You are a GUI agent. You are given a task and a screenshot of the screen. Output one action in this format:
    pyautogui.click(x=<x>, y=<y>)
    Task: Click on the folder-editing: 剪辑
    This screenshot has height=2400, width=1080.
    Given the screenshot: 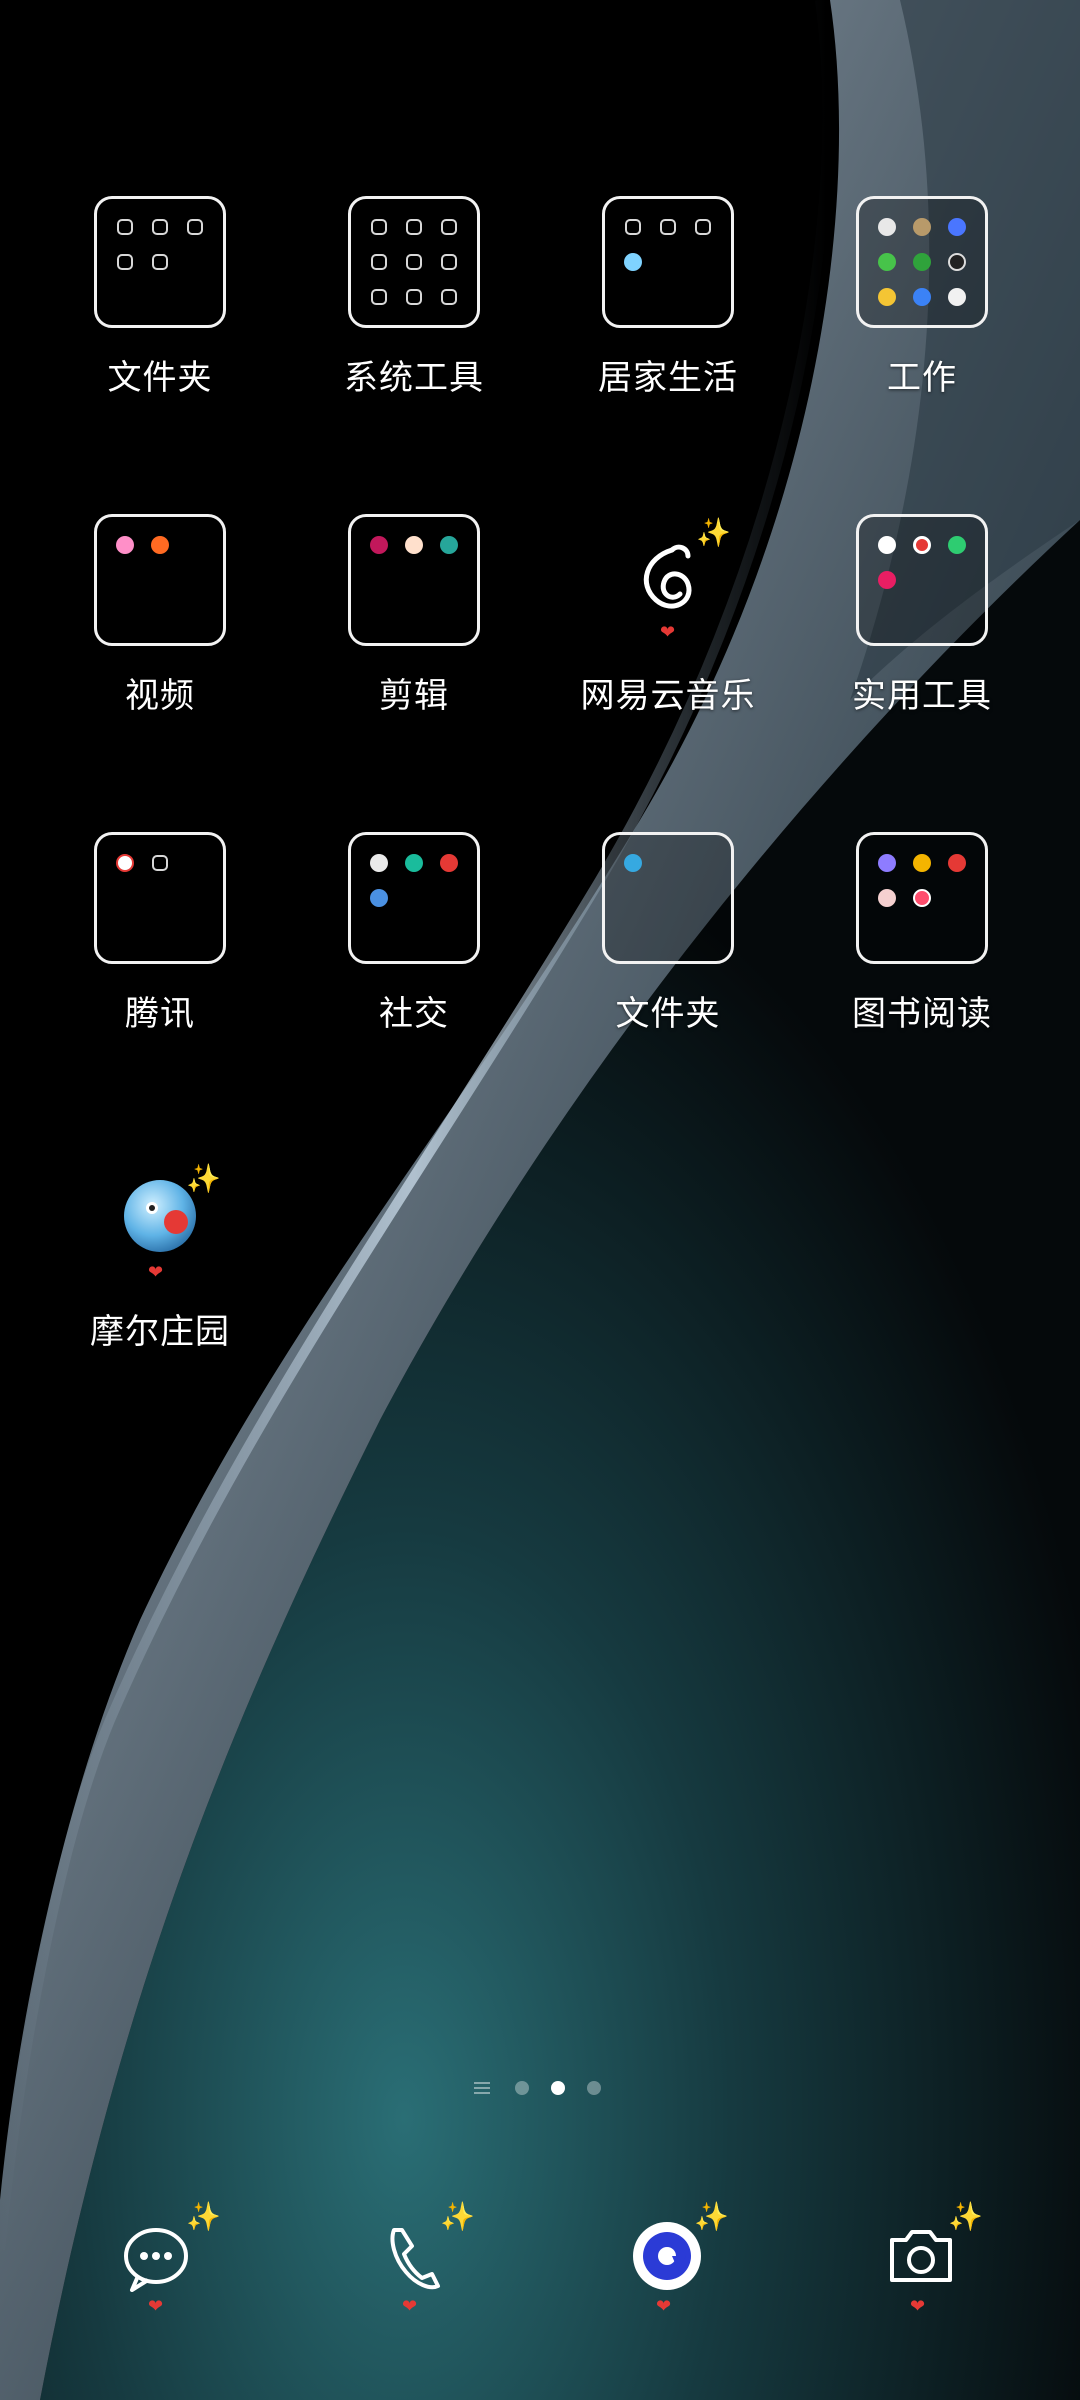 What is the action you would take?
    pyautogui.click(x=414, y=639)
    